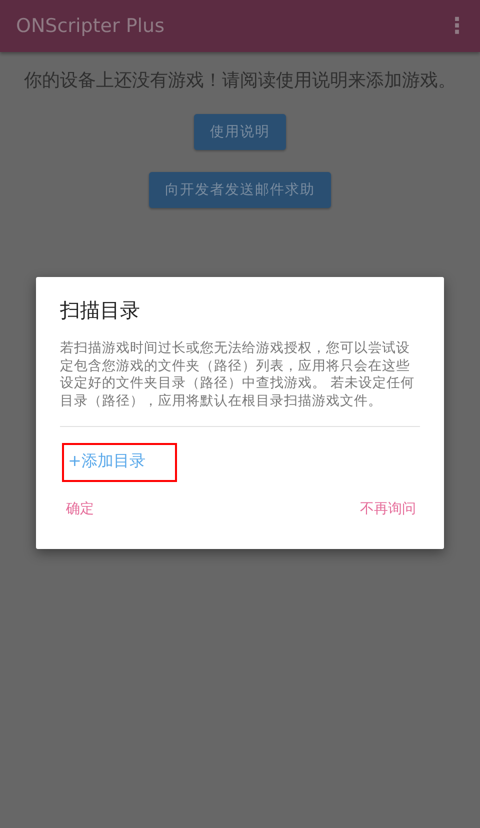 This screenshot has height=828, width=480. I want to click on menu-icon: ⋮, so click(457, 26).